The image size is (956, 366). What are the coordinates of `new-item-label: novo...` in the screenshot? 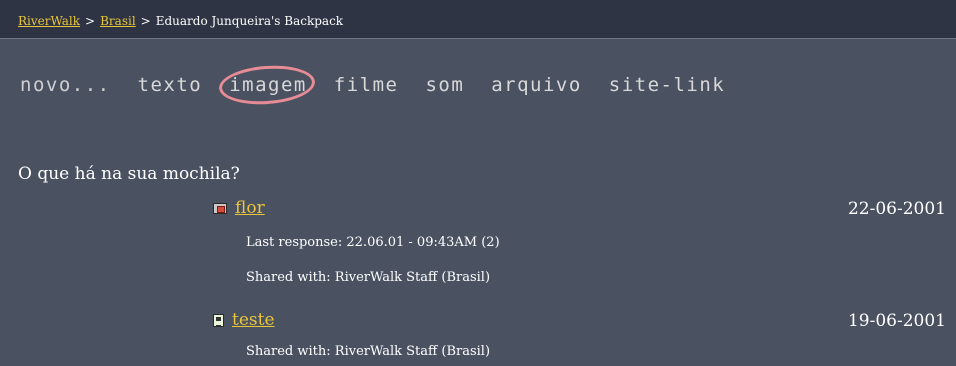 It's located at (65, 85).